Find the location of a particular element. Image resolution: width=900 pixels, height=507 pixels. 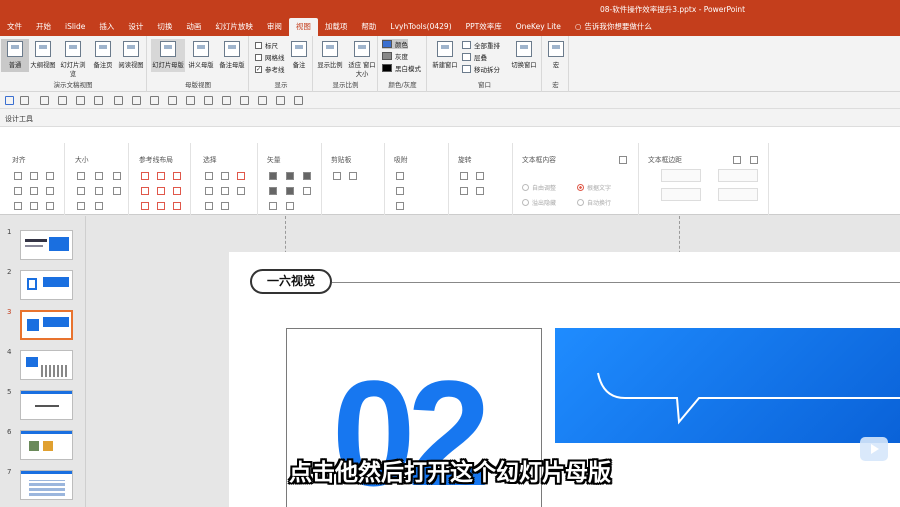

union-icon is located at coordinates (273, 176).